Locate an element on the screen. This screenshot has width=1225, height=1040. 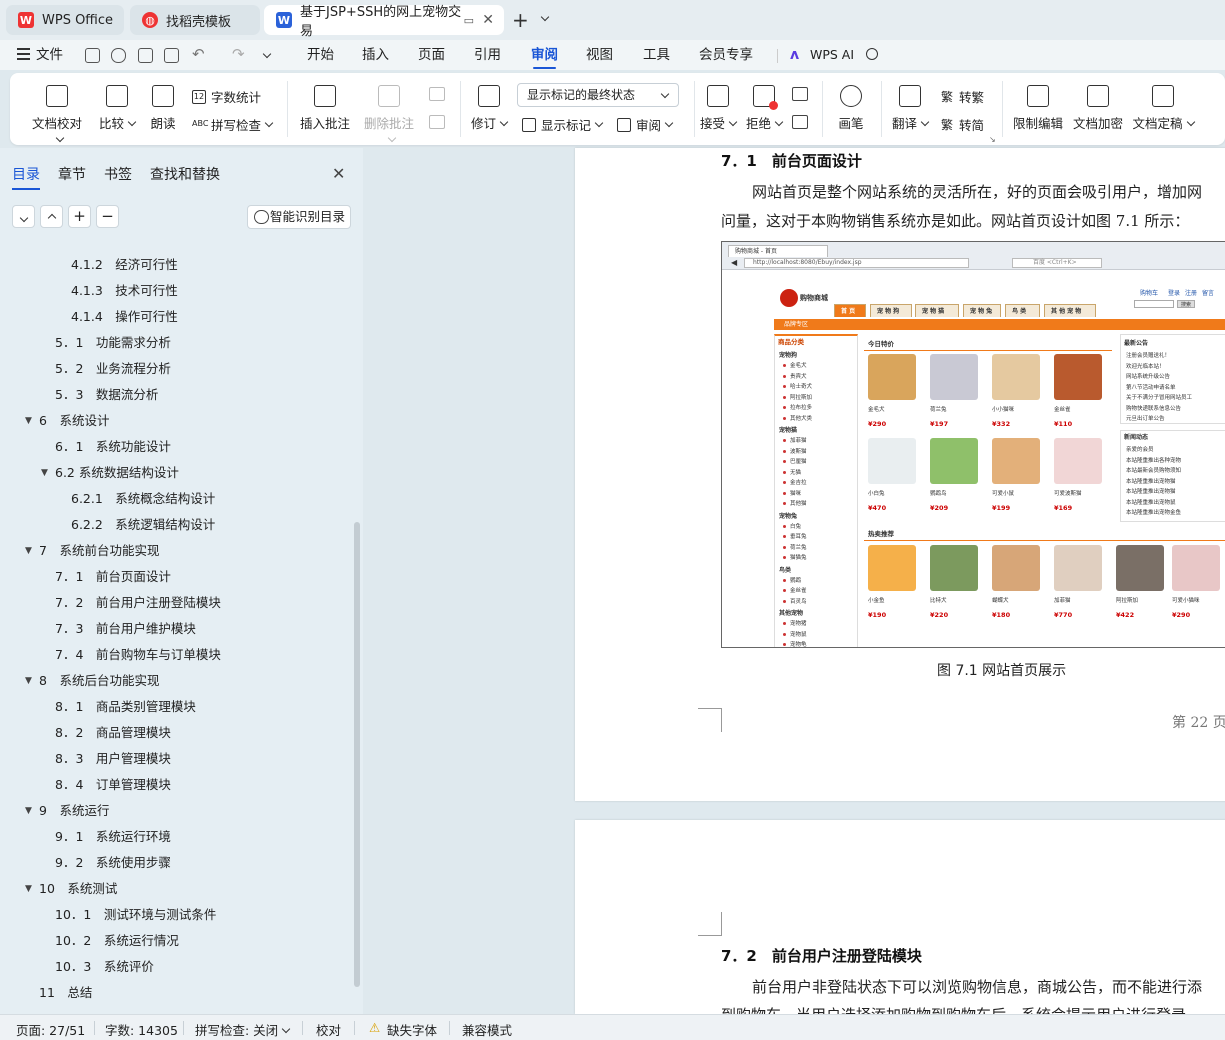
finalize-button: 文档定稿 is located at coordinates (1163, 108).